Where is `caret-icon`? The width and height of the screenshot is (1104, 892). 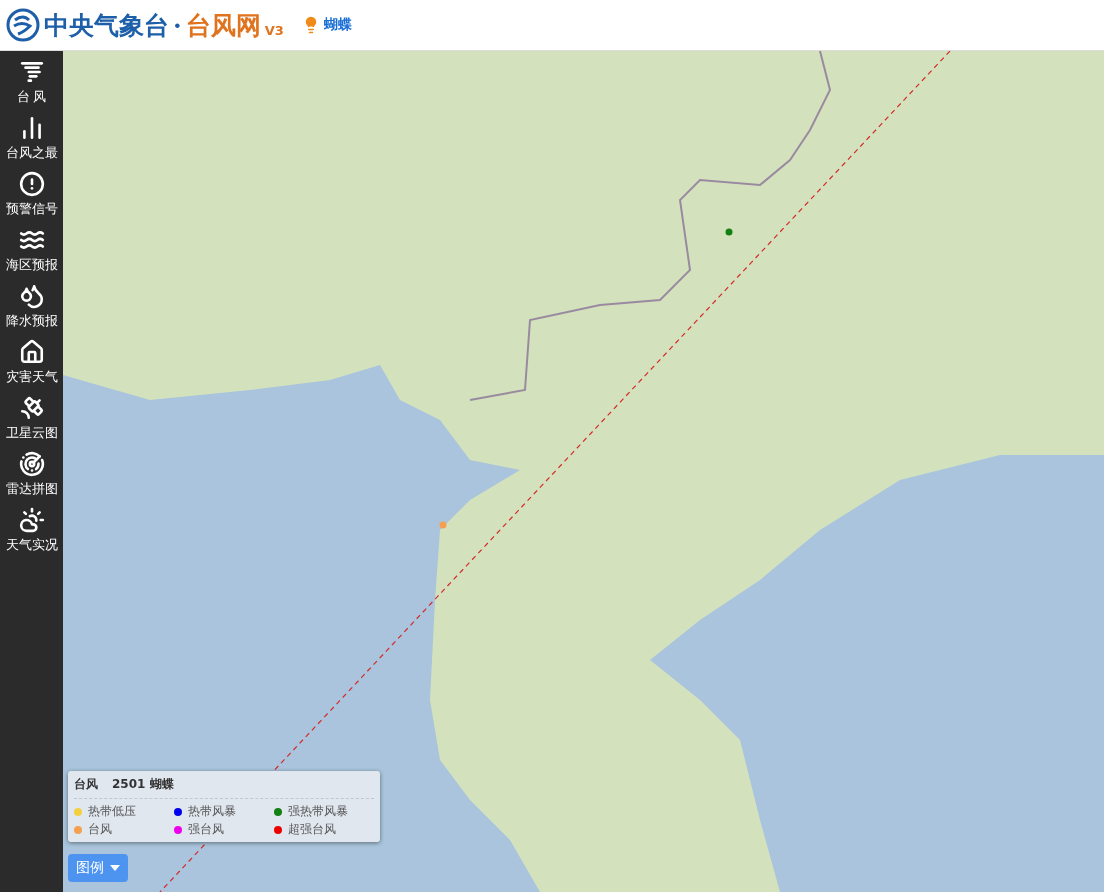
caret-icon is located at coordinates (115, 868).